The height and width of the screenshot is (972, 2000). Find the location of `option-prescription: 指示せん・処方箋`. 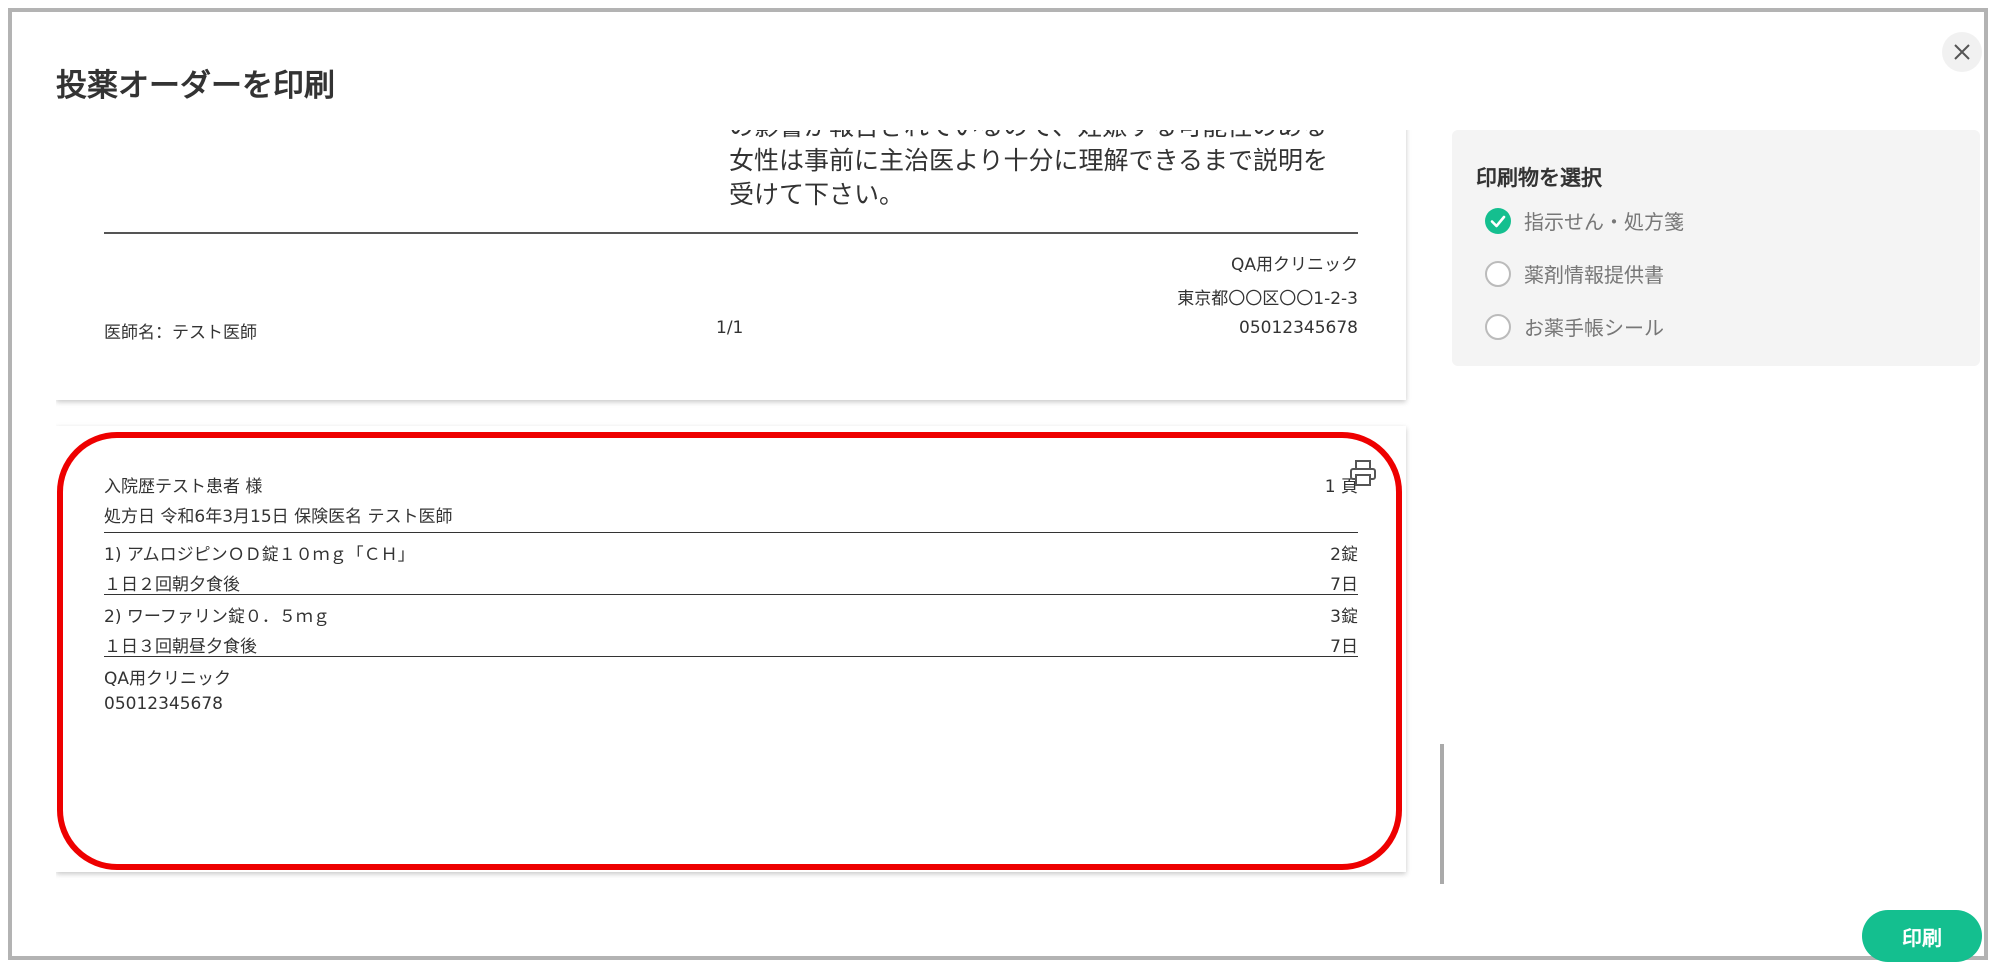

option-prescription: 指示せん・処方箋 is located at coordinates (1584, 220).